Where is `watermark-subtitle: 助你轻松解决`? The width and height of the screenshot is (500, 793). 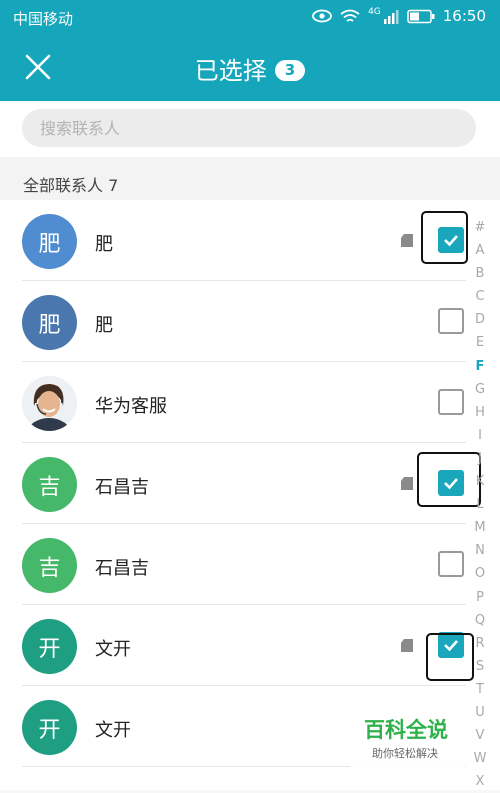
watermark-subtitle: 助你轻松解决 is located at coordinates (405, 753).